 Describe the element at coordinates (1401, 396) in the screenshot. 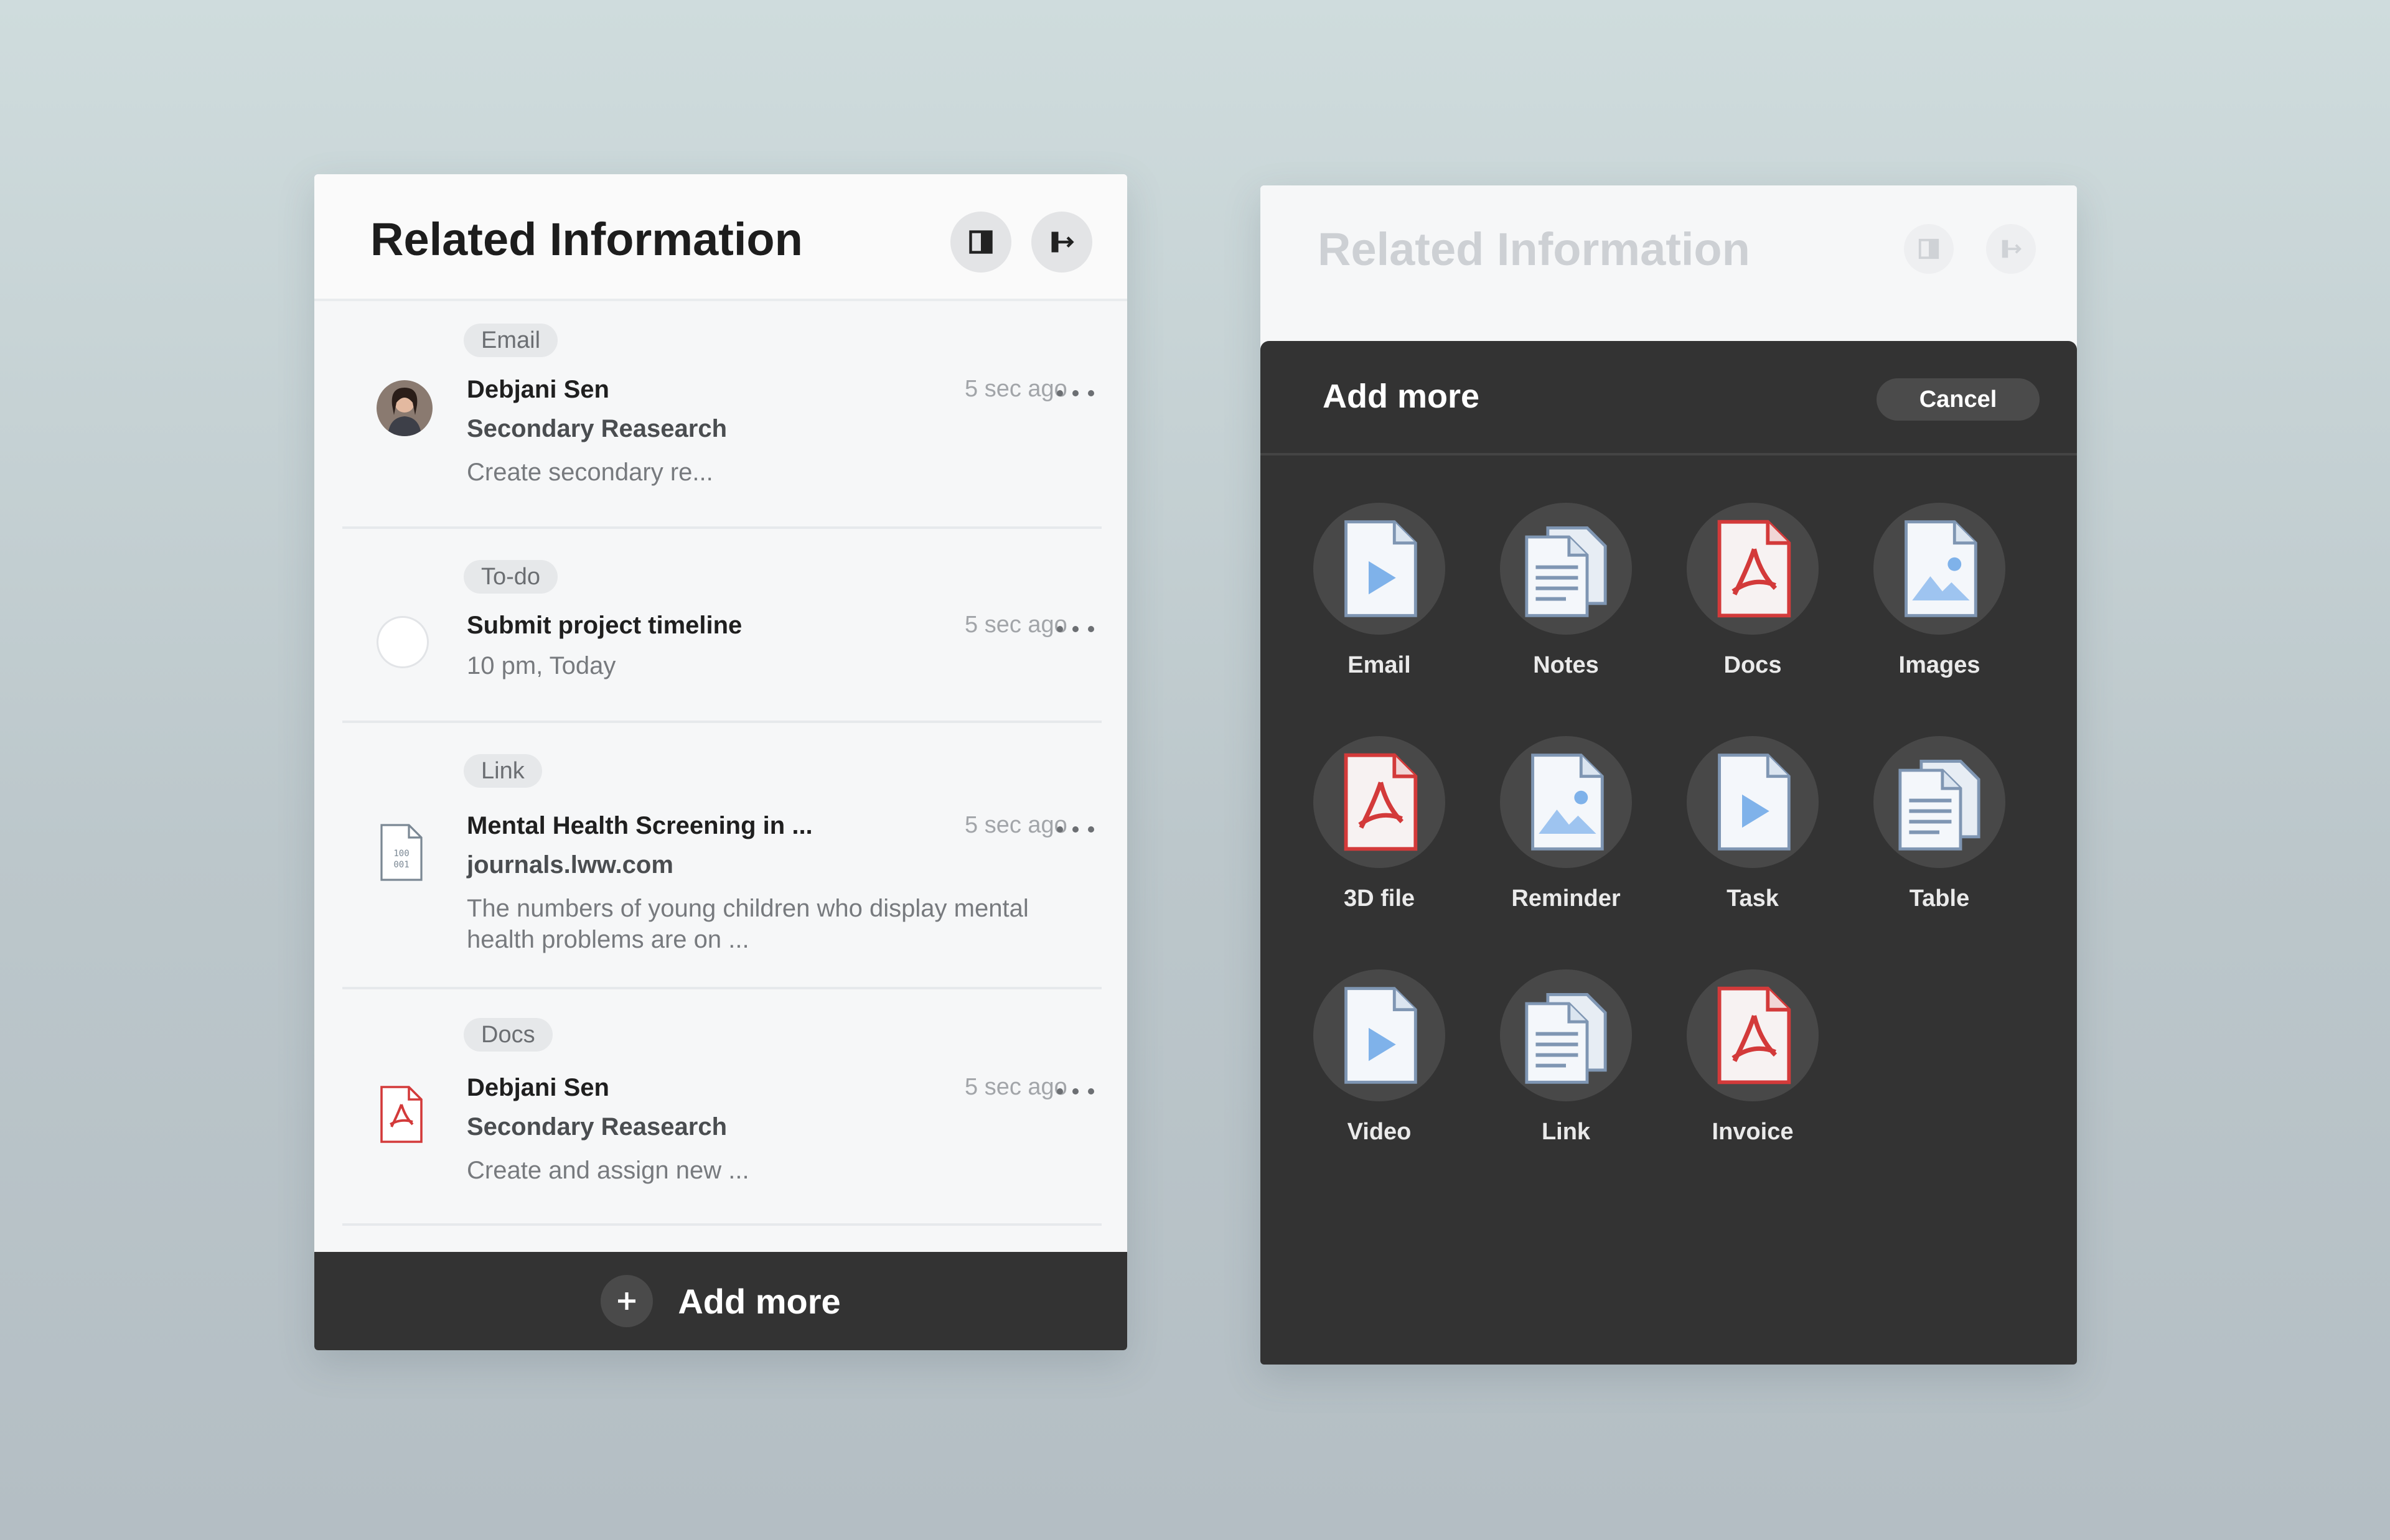

I see `sheet-title: Add more` at that location.